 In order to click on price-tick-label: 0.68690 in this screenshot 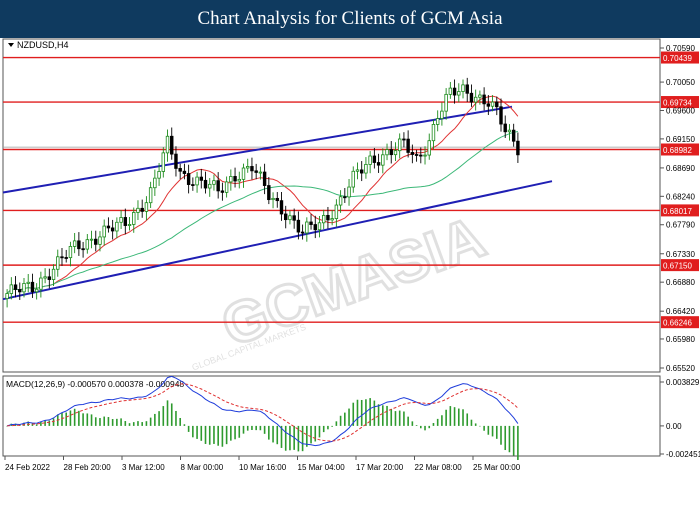, I will do `click(680, 168)`.